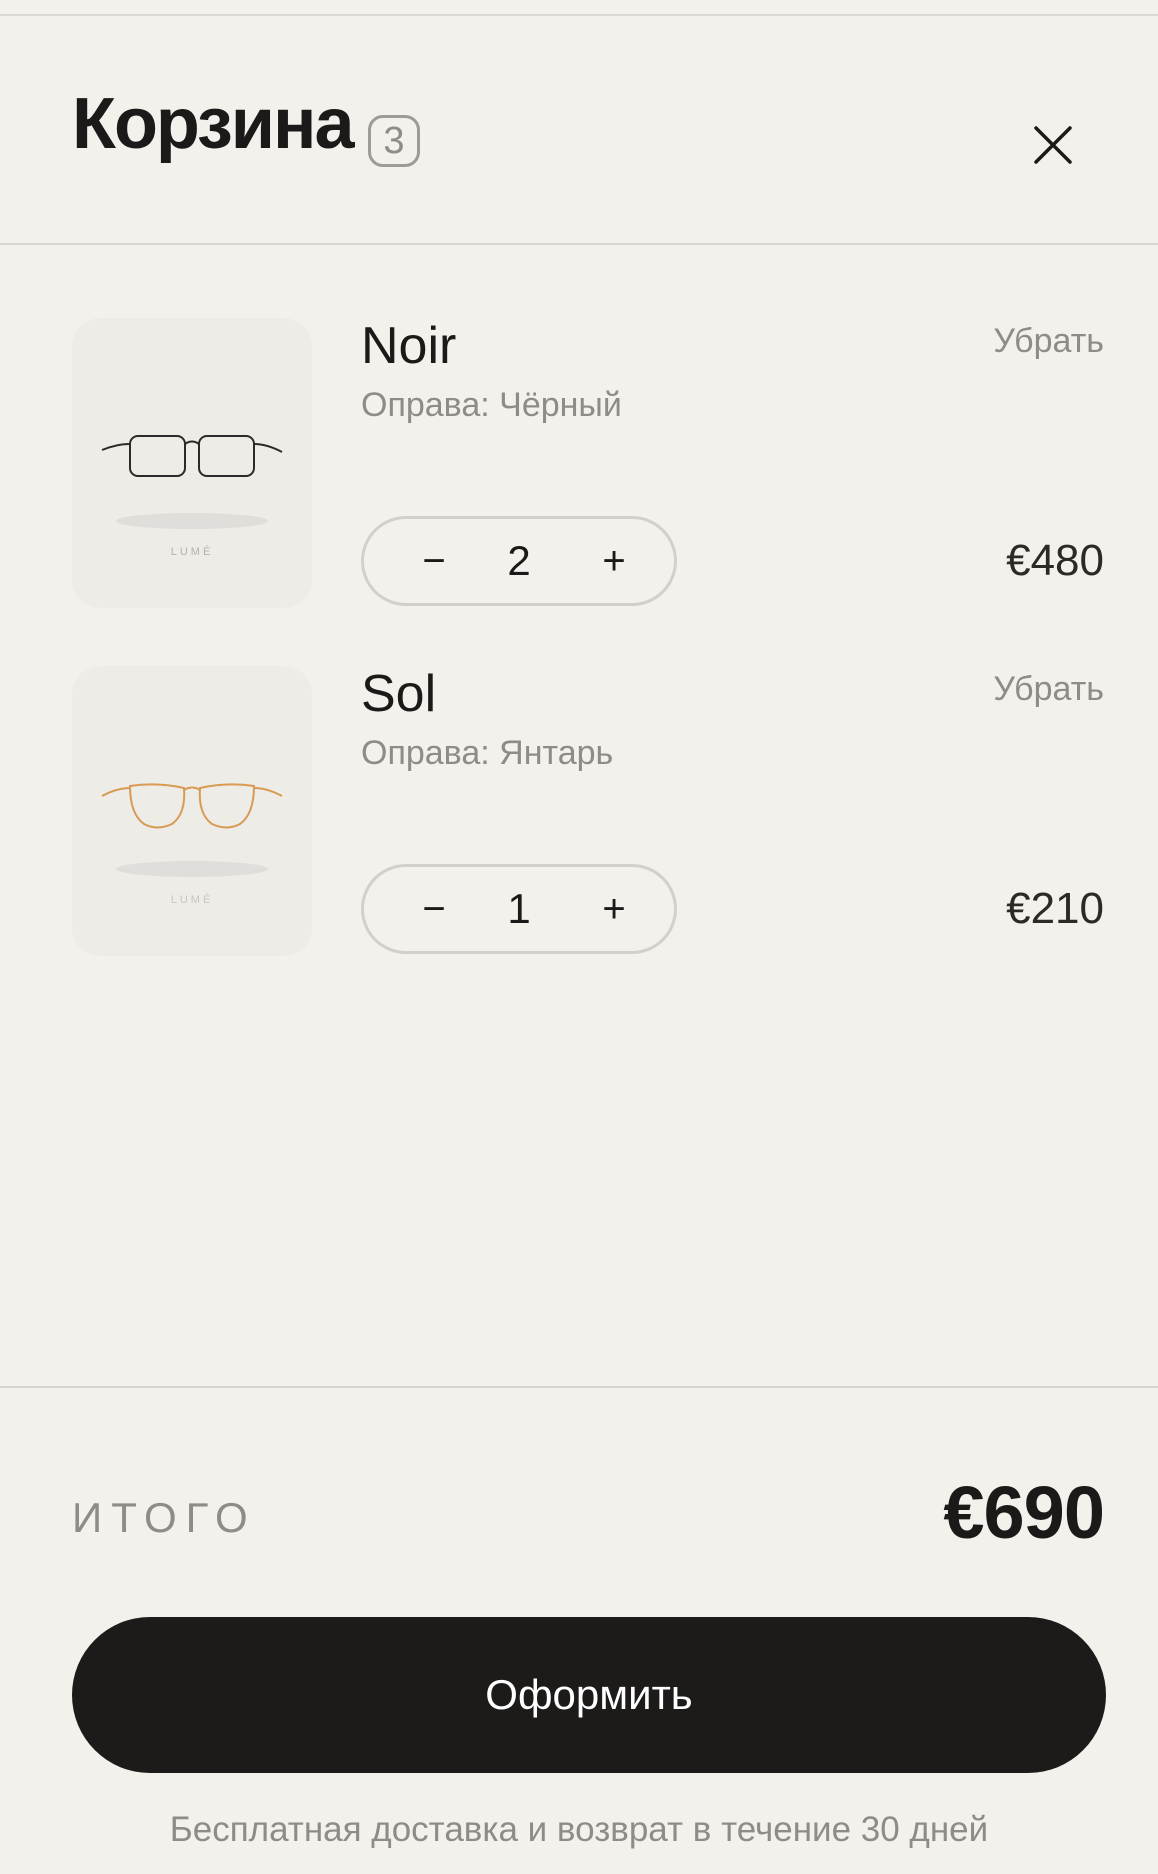  Describe the element at coordinates (1055, 908) in the screenshot. I see `item-price: €210` at that location.